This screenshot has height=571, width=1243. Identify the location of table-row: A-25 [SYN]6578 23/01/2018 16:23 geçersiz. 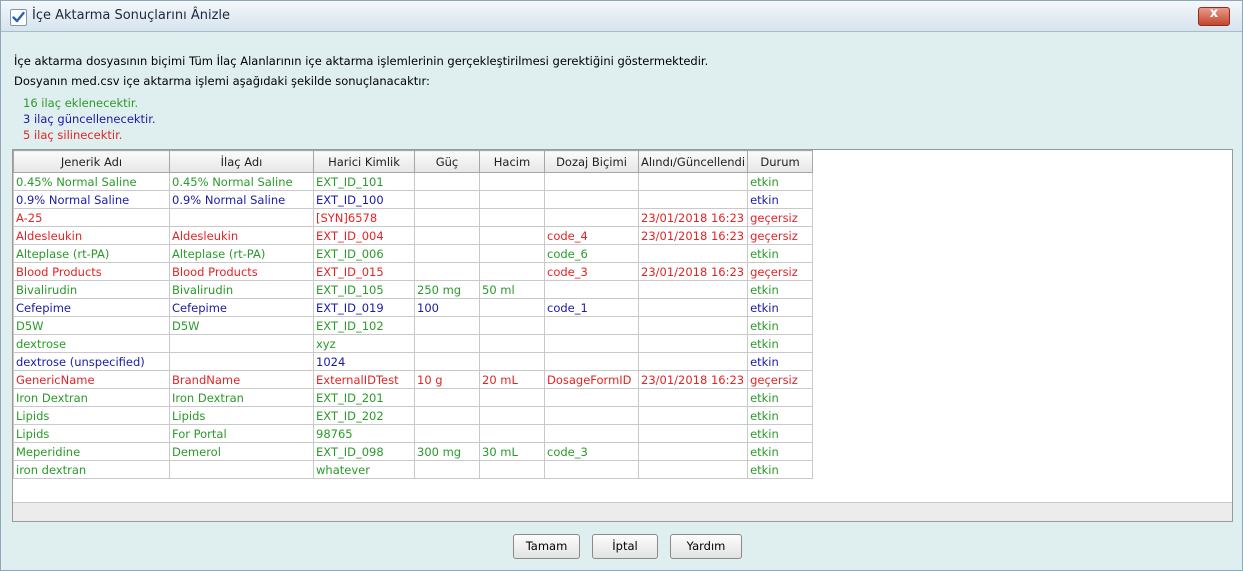
(413, 217).